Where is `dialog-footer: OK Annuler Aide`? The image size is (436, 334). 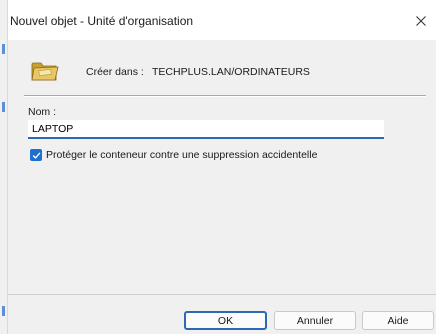
dialog-footer: OK Annuler Aide is located at coordinates (222, 314).